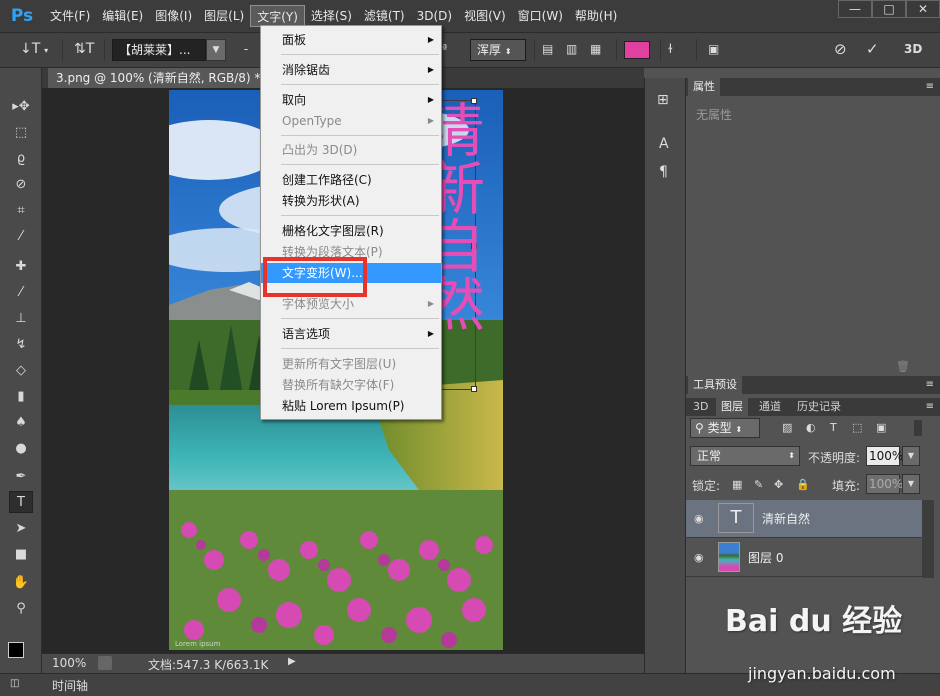  Describe the element at coordinates (21, 133) in the screenshot. I see `marquee-tool-icon: ⬚` at that location.